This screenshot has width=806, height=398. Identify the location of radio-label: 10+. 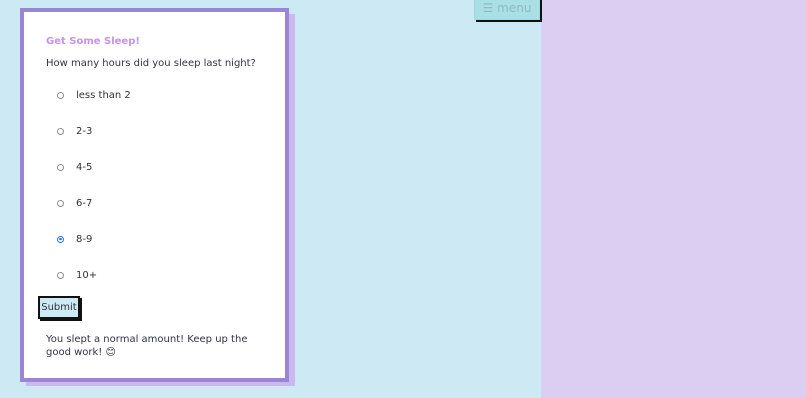
(87, 275).